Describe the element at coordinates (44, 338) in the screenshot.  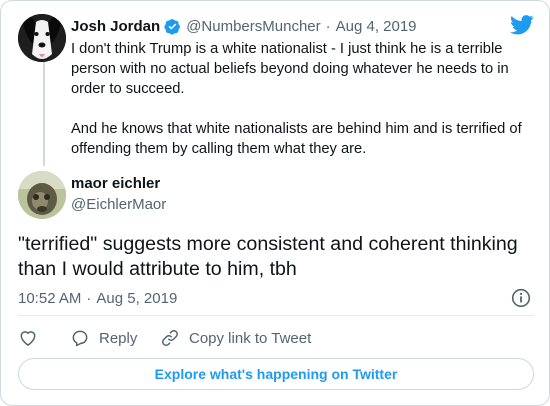
I see `like-button` at that location.